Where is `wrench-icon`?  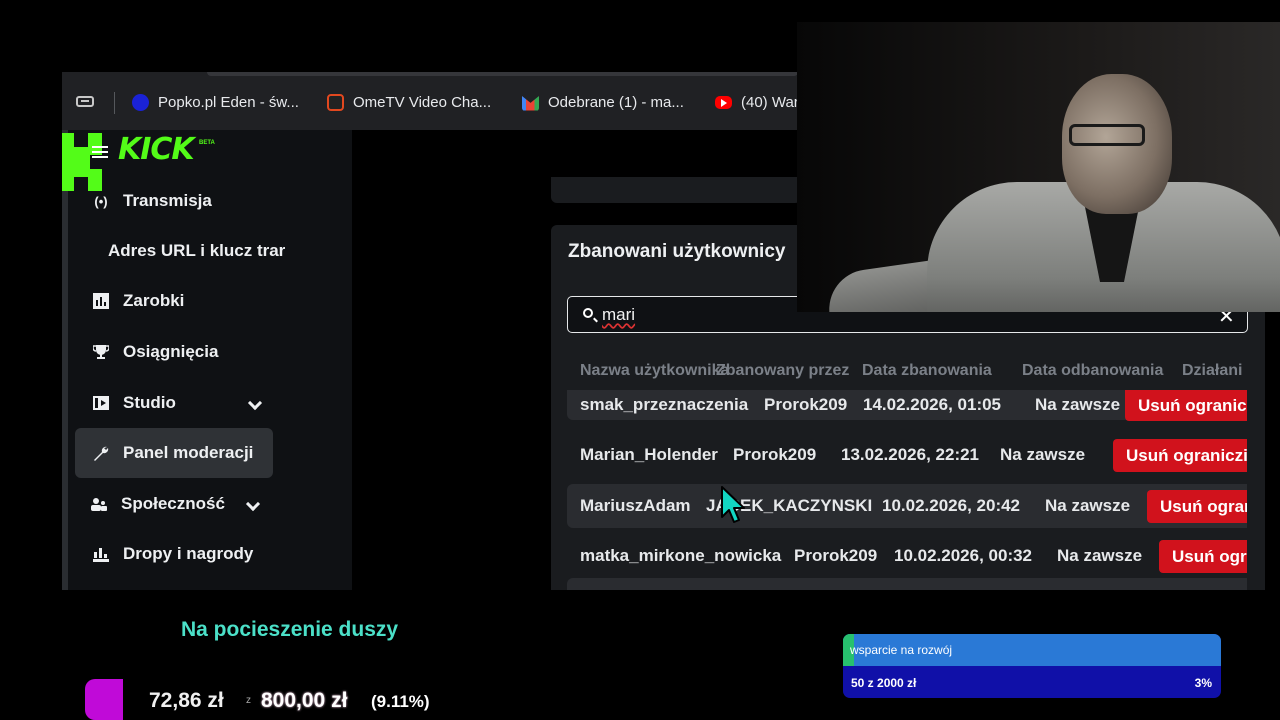
wrench-icon is located at coordinates (101, 453).